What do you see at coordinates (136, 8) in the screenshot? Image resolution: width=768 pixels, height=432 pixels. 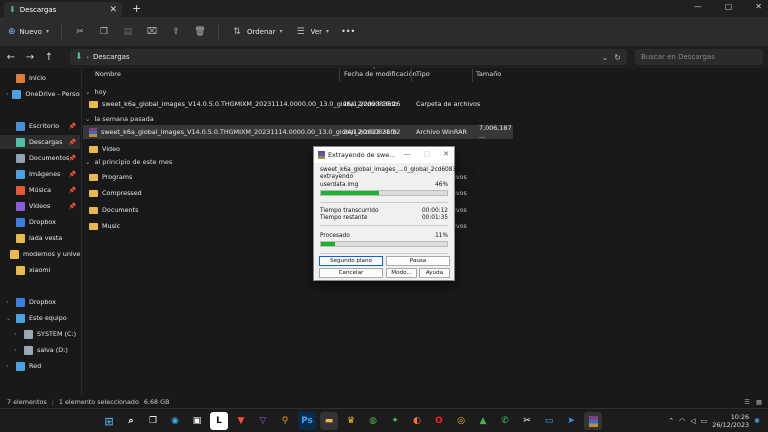 I see `new-tab-button: +` at bounding box center [136, 8].